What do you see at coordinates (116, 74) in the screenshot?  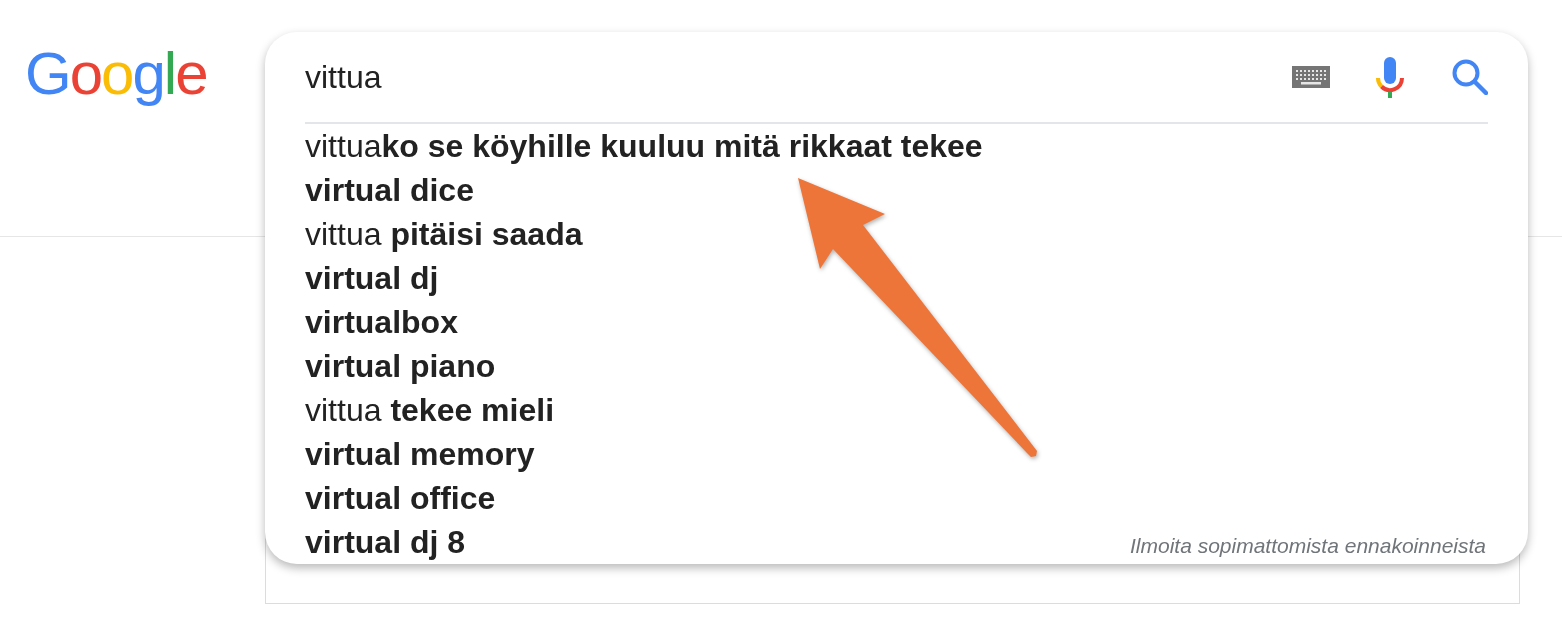 I see `logo: Google` at bounding box center [116, 74].